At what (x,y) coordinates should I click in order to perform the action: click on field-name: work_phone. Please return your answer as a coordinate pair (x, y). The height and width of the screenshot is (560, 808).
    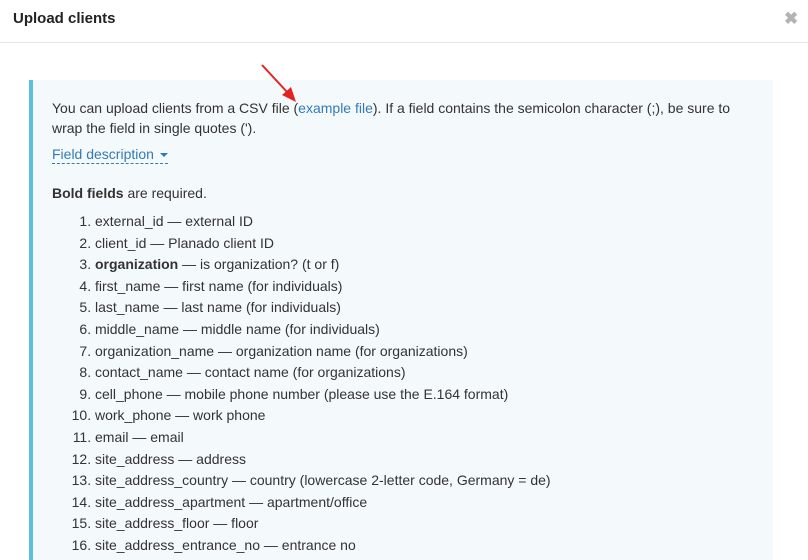
    Looking at the image, I should click on (133, 415).